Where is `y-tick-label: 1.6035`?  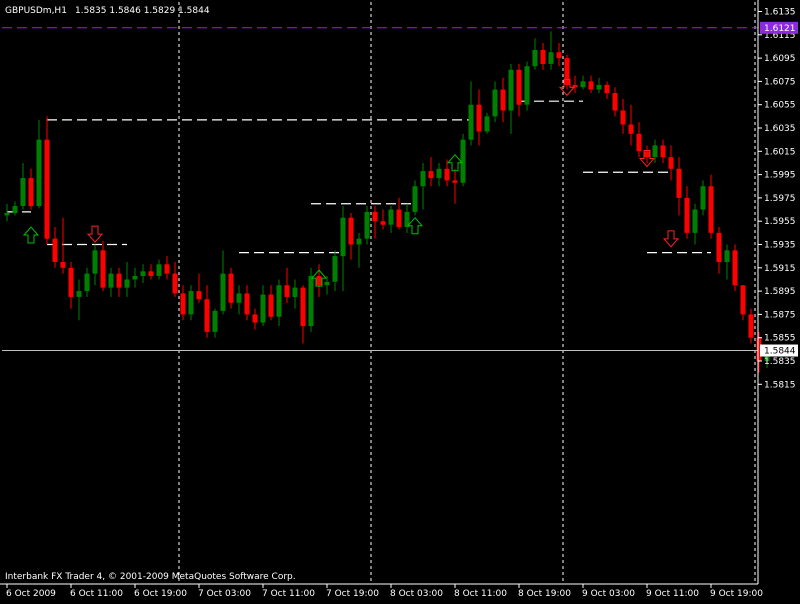 y-tick-label: 1.6035 is located at coordinates (780, 129).